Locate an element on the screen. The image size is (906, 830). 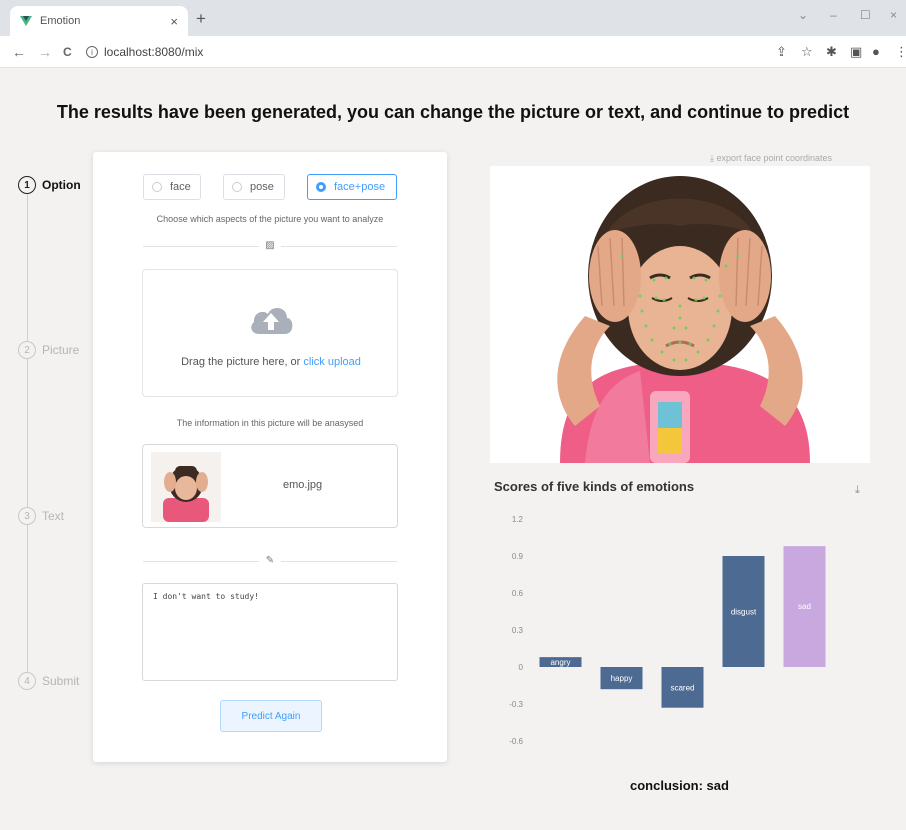
minimize-icon: – is located at coordinates (833, 15).